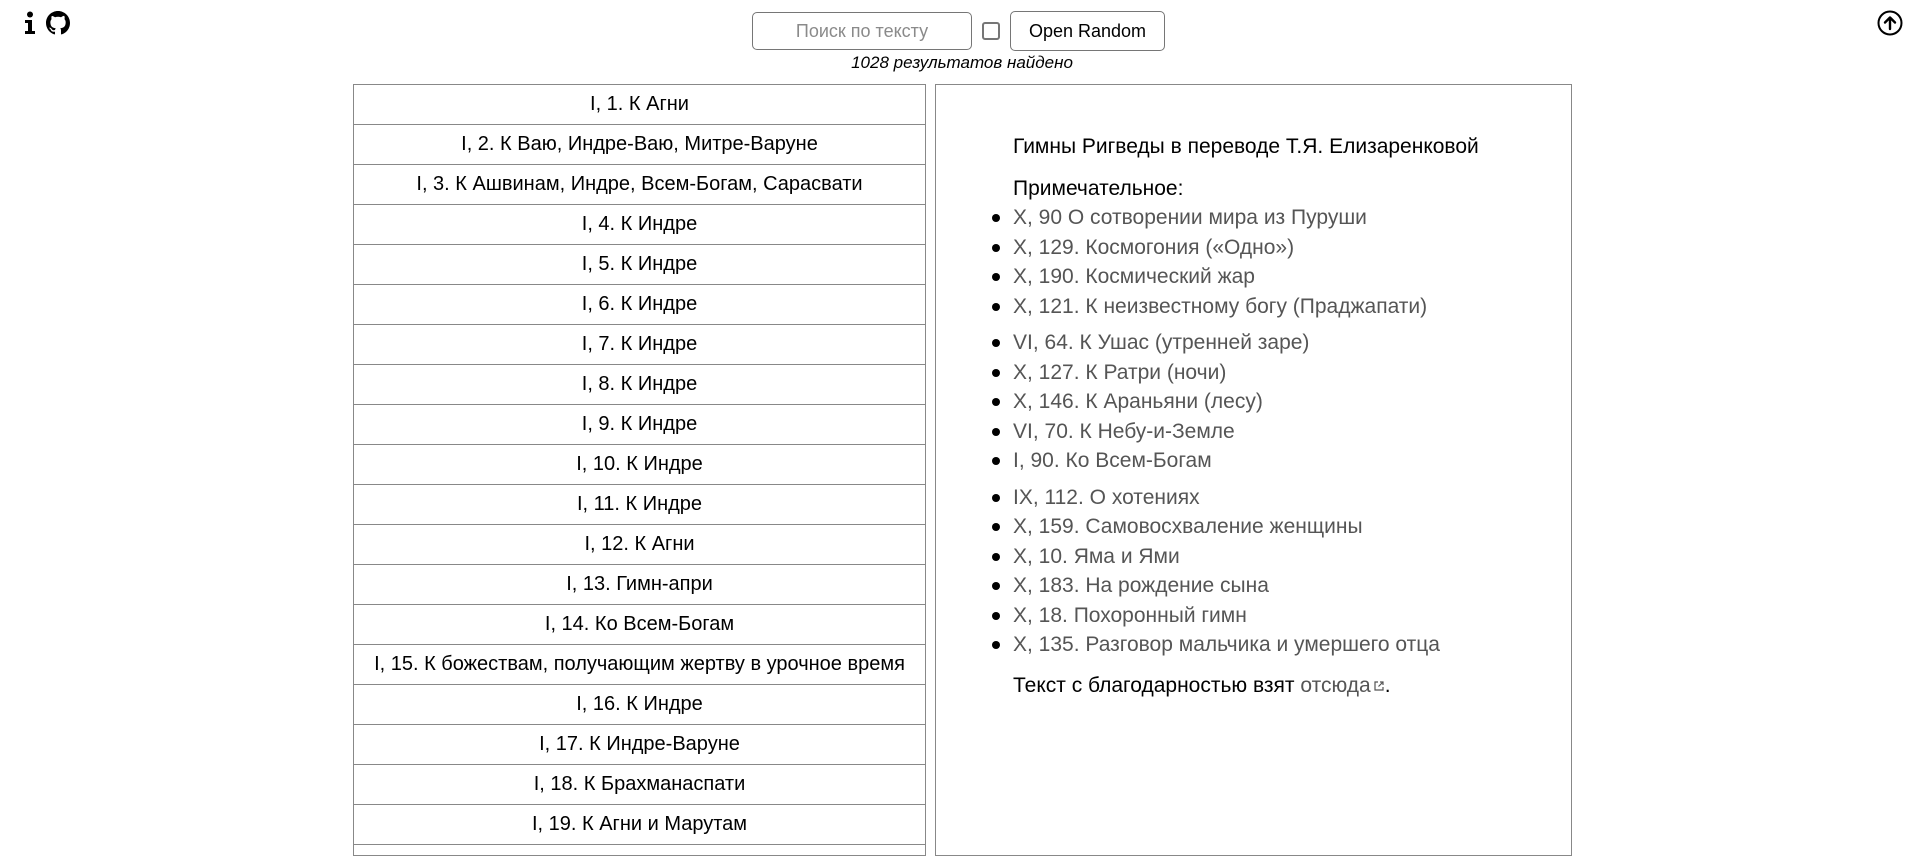  I want to click on top-left-icons, so click(47, 23).